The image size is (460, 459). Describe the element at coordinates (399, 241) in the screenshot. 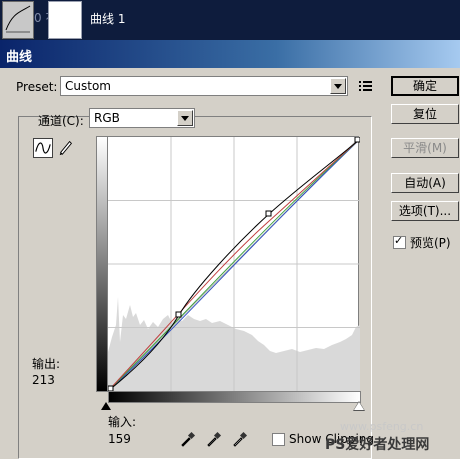

I see `preview-check-box` at that location.